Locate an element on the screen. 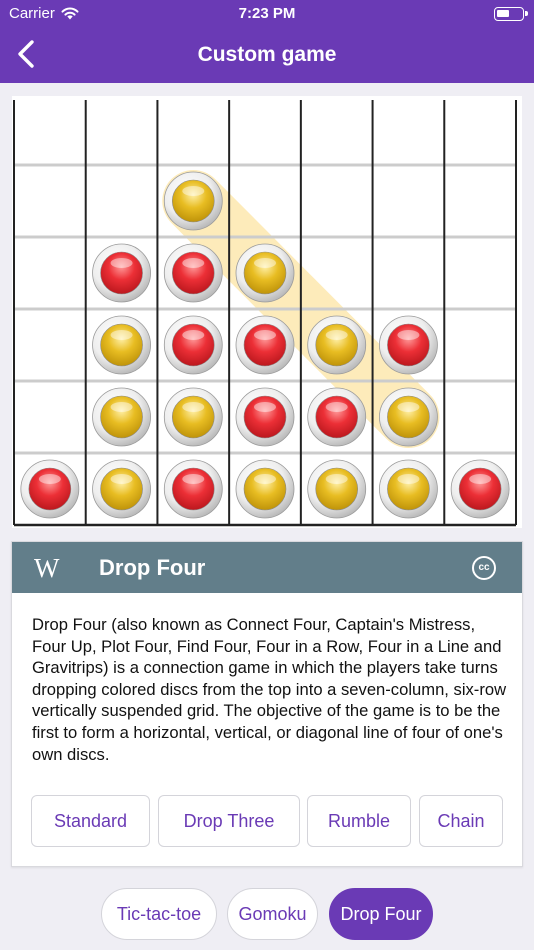 The height and width of the screenshot is (950, 534). variant-buttons: Standard Drop Three Rumble Chain is located at coordinates (268, 821).